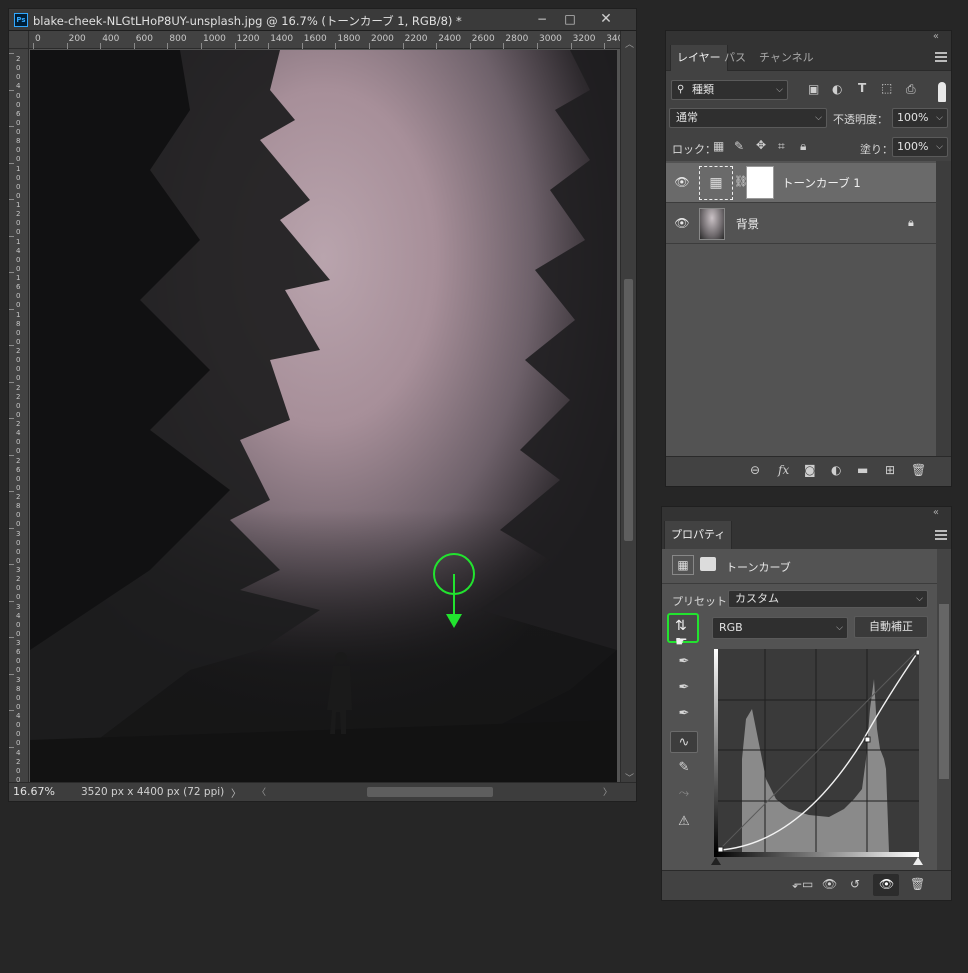 The image size is (968, 973). I want to click on white-input-slider, so click(918, 861).